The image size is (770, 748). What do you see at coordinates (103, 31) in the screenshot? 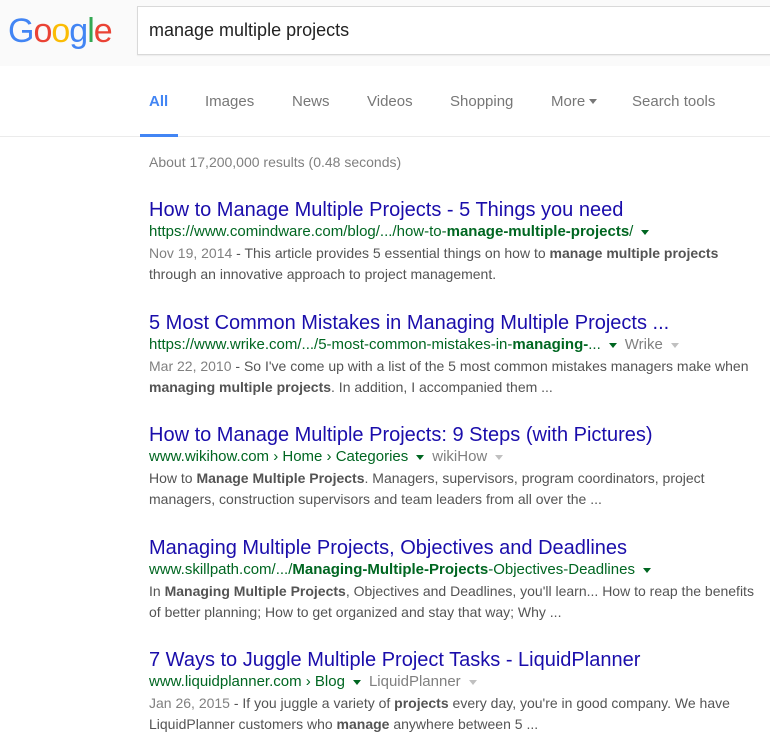
I see `logo-letter: e` at bounding box center [103, 31].